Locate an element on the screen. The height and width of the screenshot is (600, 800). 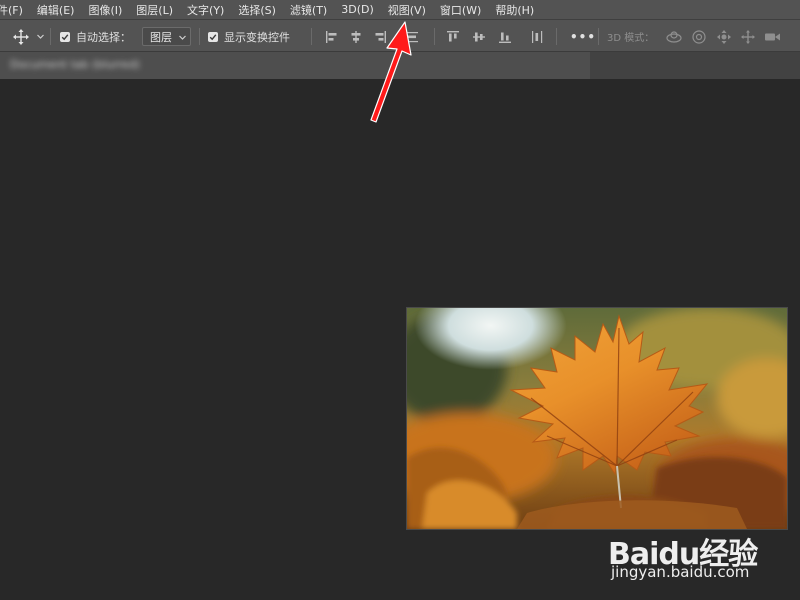
align-right-edges-icon is located at coordinates (380, 36).